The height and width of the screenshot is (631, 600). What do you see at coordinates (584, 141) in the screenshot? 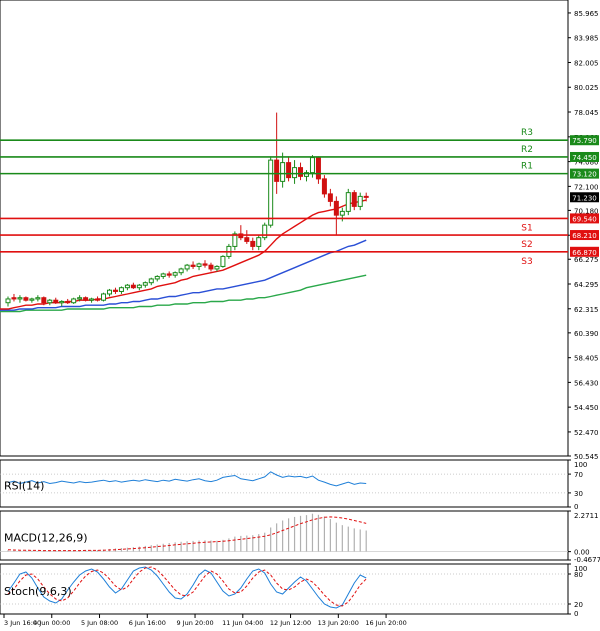
I see `level-price-label-r3: 75.790` at bounding box center [584, 141].